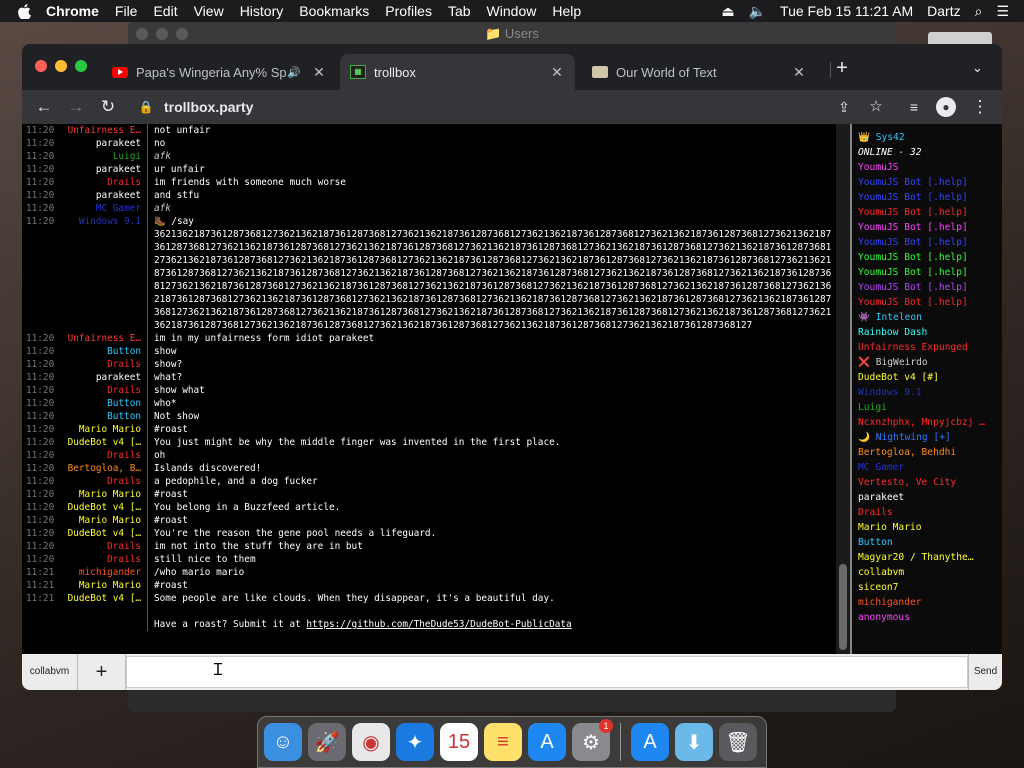 This screenshot has height=768, width=1024. What do you see at coordinates (876, 107) in the screenshot?
I see `bookmark-star-icon: ☆` at bounding box center [876, 107].